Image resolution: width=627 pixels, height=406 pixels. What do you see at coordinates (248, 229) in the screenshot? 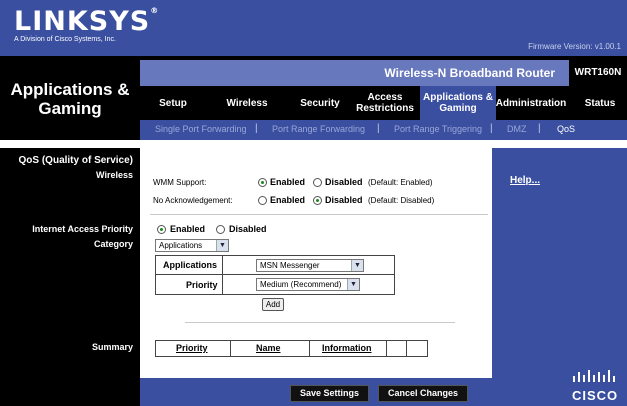
I see `iap-disabled-label: Disabled` at bounding box center [248, 229].